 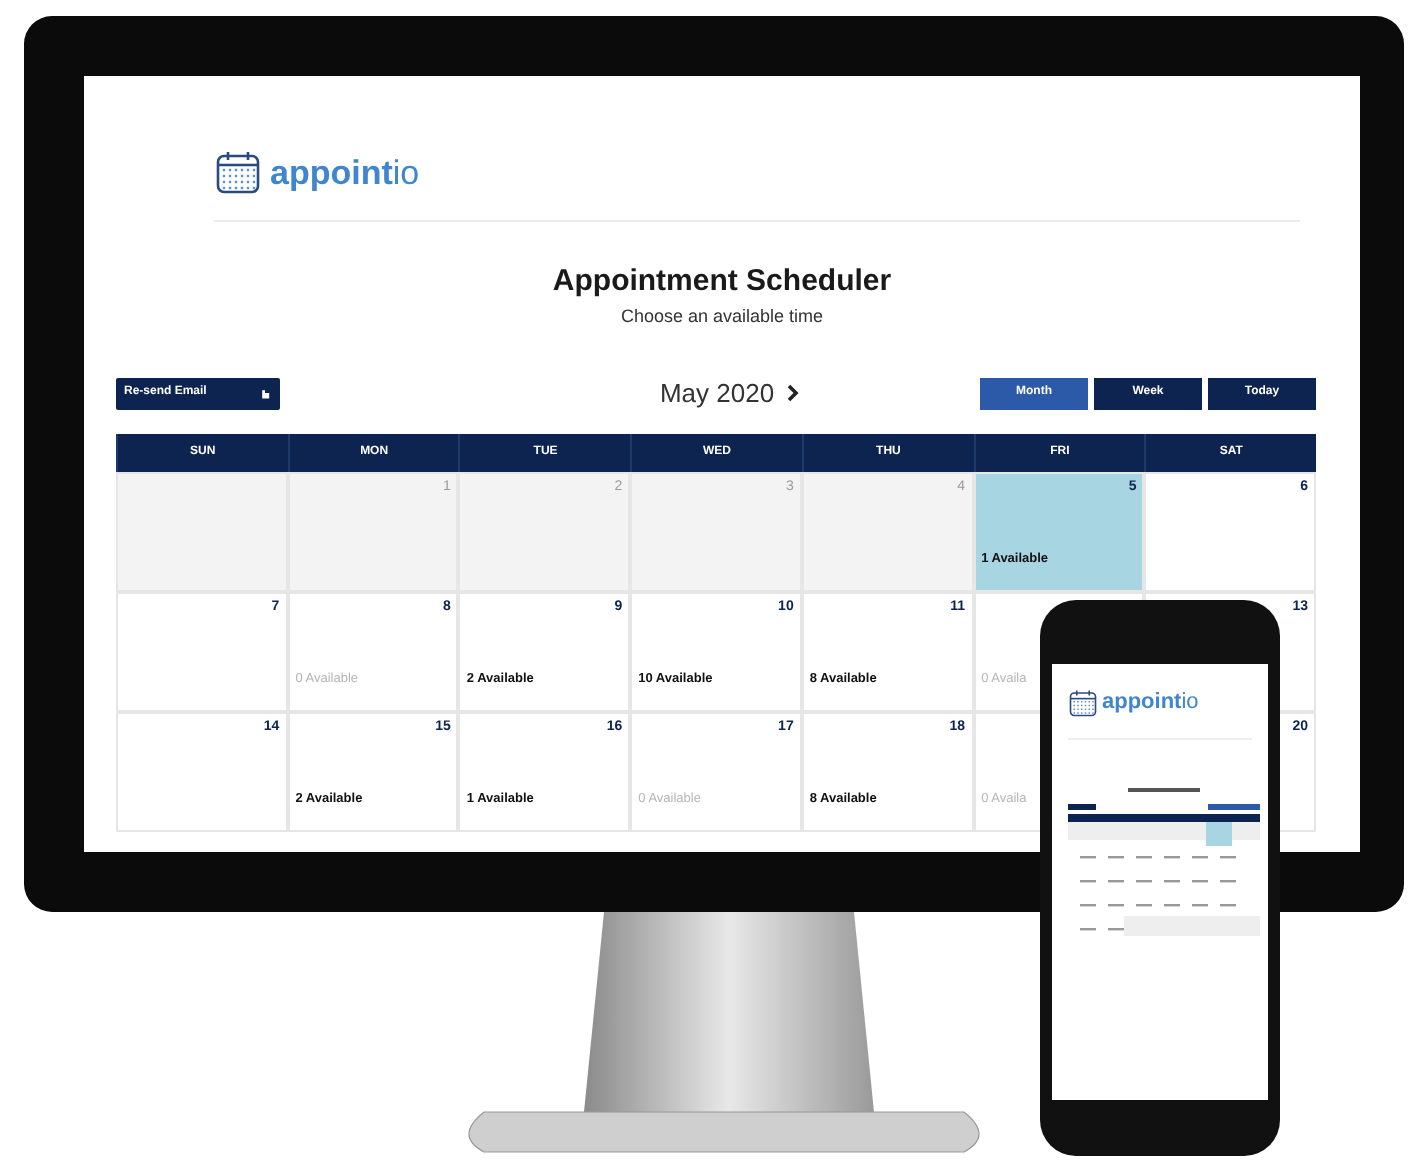 What do you see at coordinates (722, 281) in the screenshot?
I see `page-title: Appointment Scheduler` at bounding box center [722, 281].